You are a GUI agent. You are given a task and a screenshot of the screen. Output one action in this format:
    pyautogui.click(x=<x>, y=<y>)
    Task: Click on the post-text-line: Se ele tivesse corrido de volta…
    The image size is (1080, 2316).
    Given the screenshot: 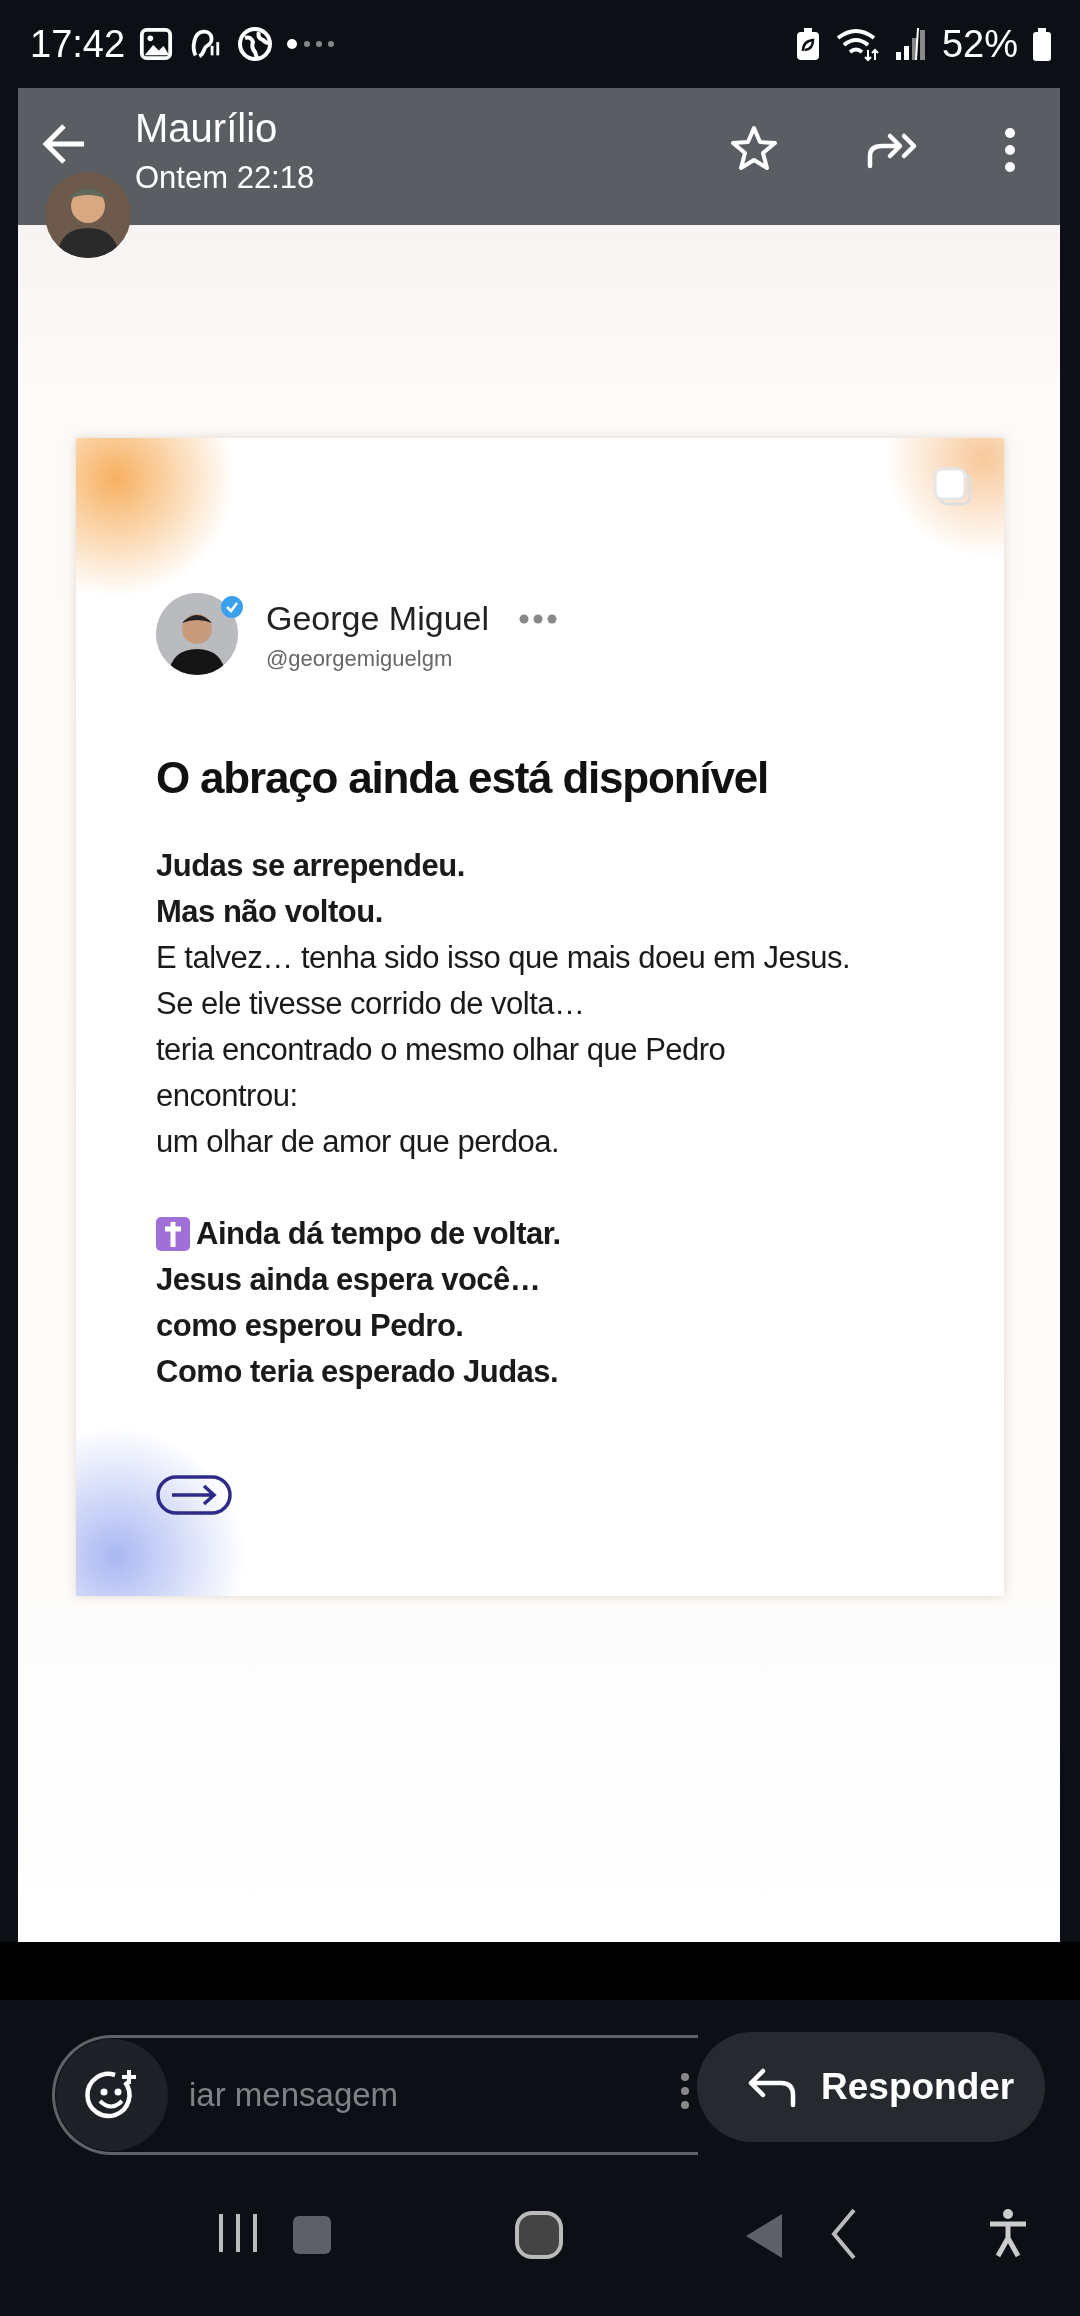 What is the action you would take?
    pyautogui.click(x=370, y=1004)
    